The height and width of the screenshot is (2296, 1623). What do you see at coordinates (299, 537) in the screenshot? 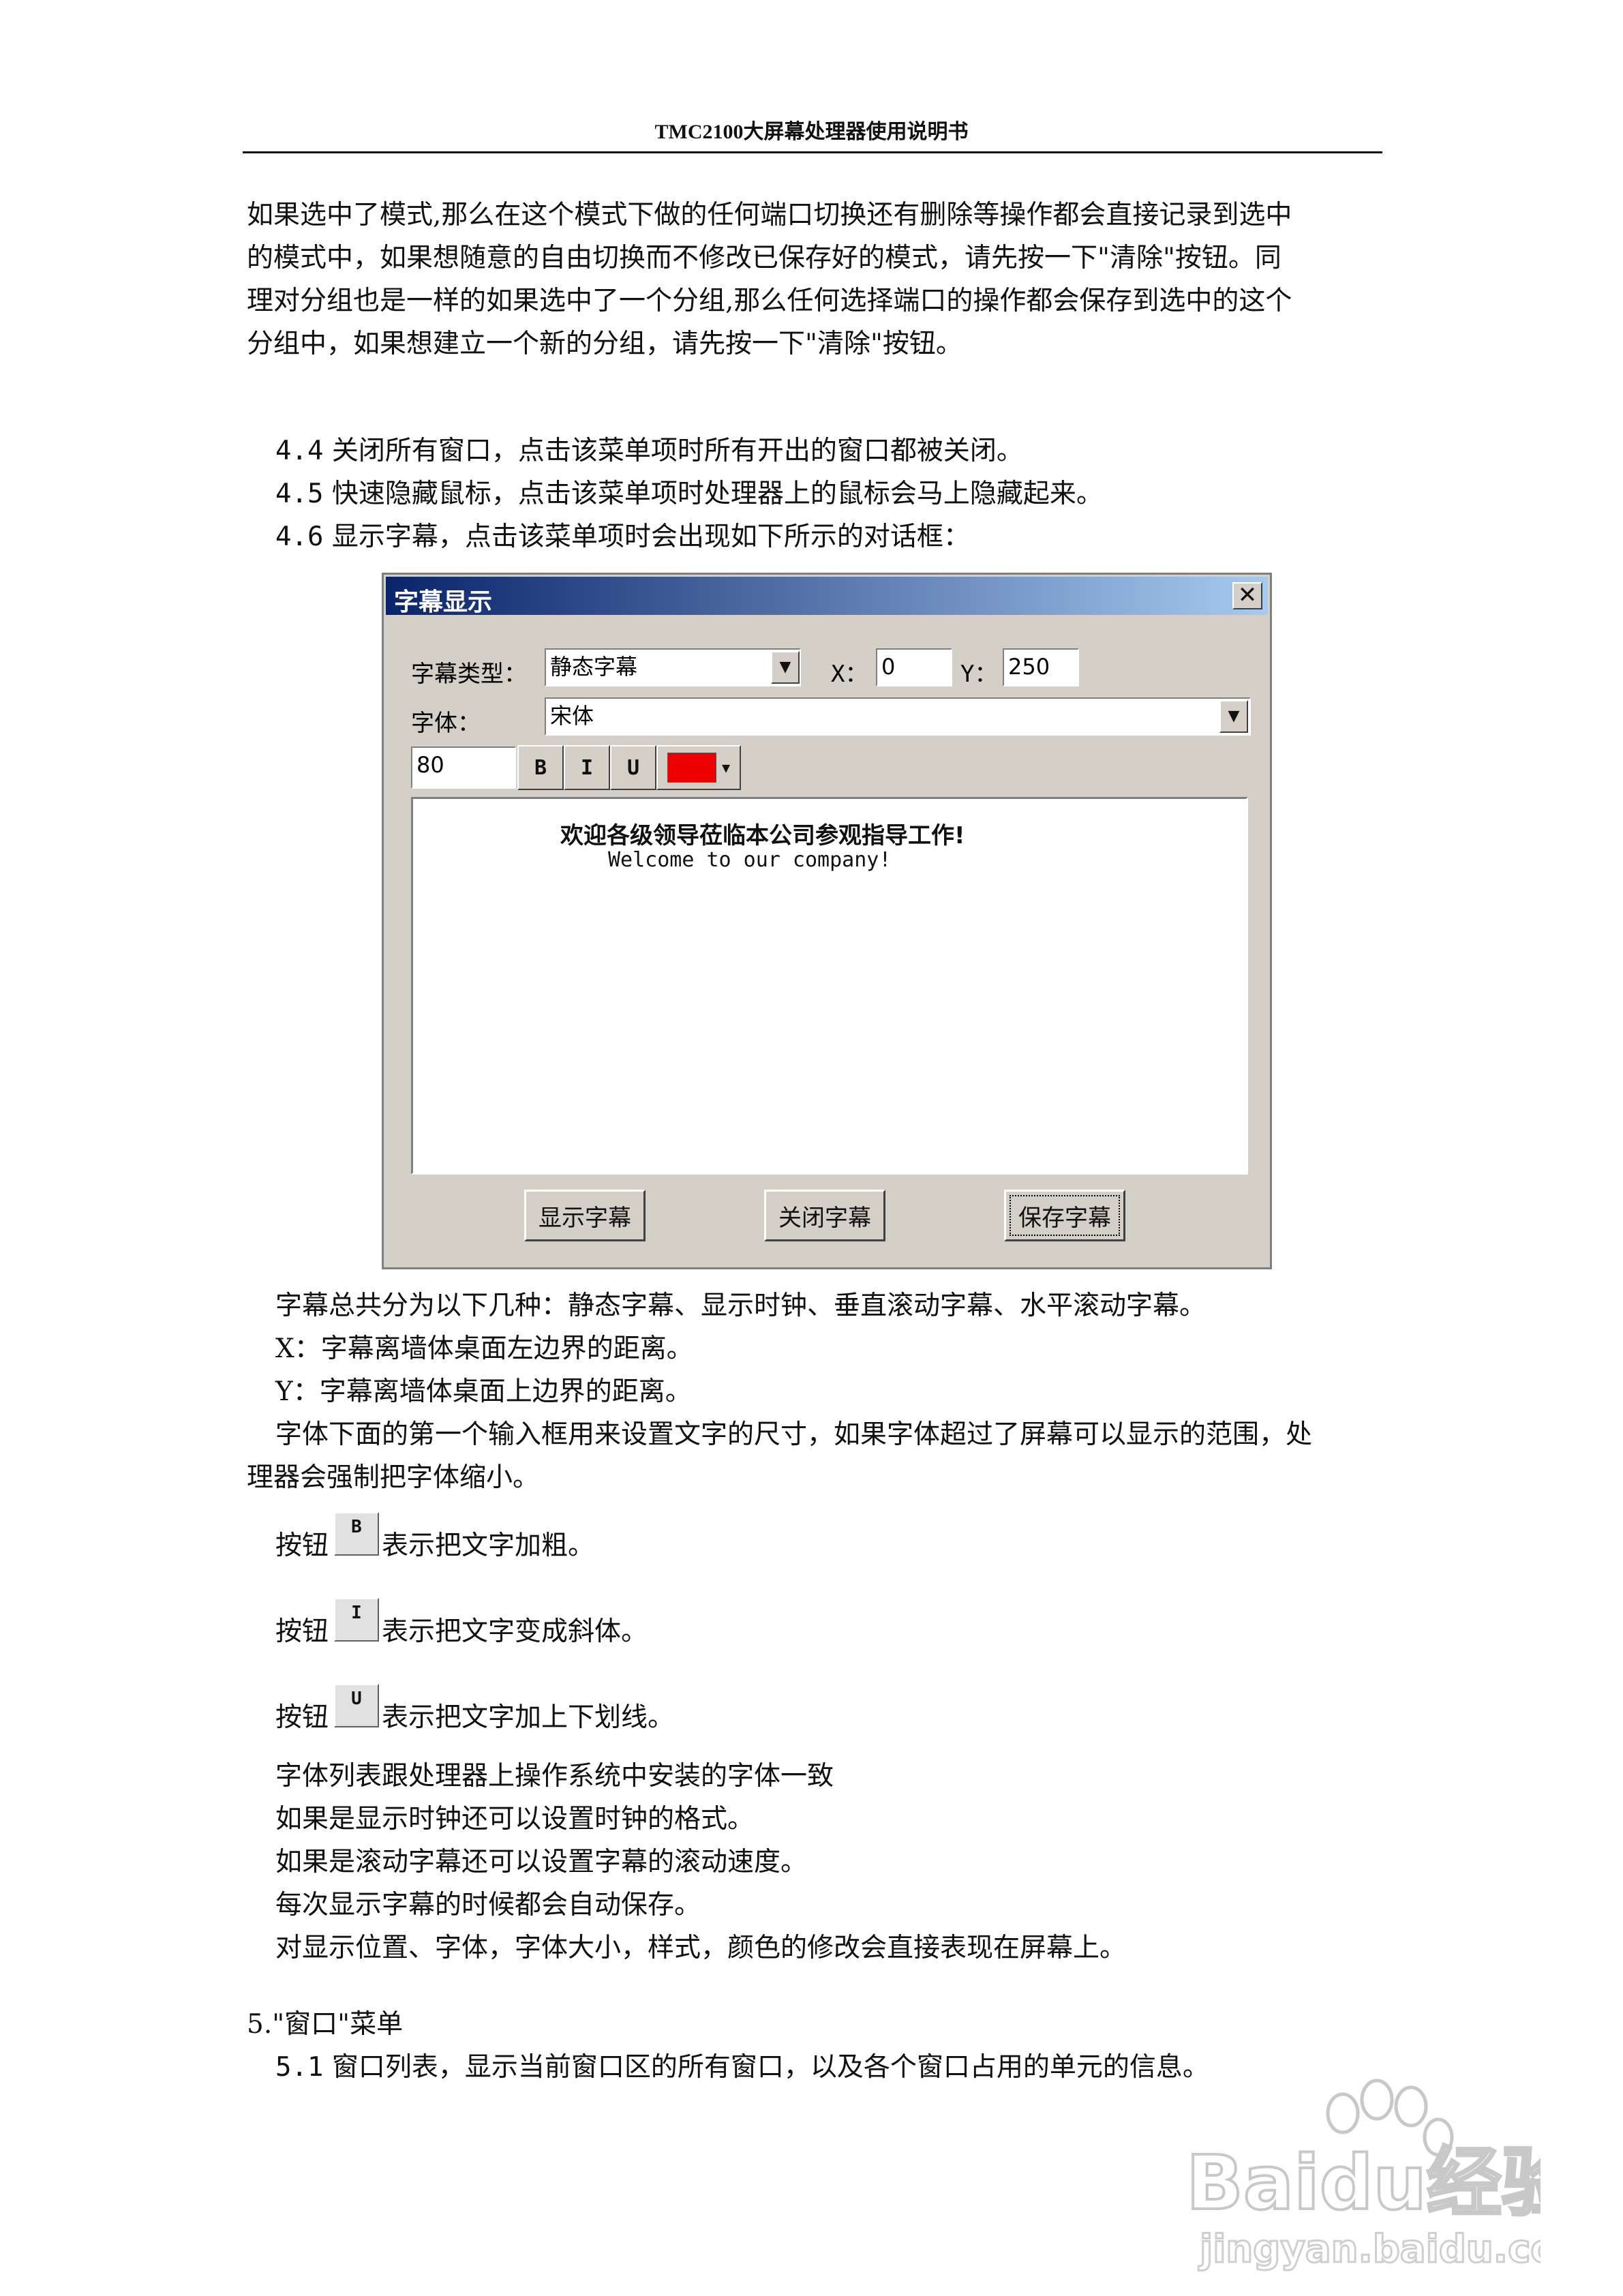
I see `menu-item-number: 4.6` at bounding box center [299, 537].